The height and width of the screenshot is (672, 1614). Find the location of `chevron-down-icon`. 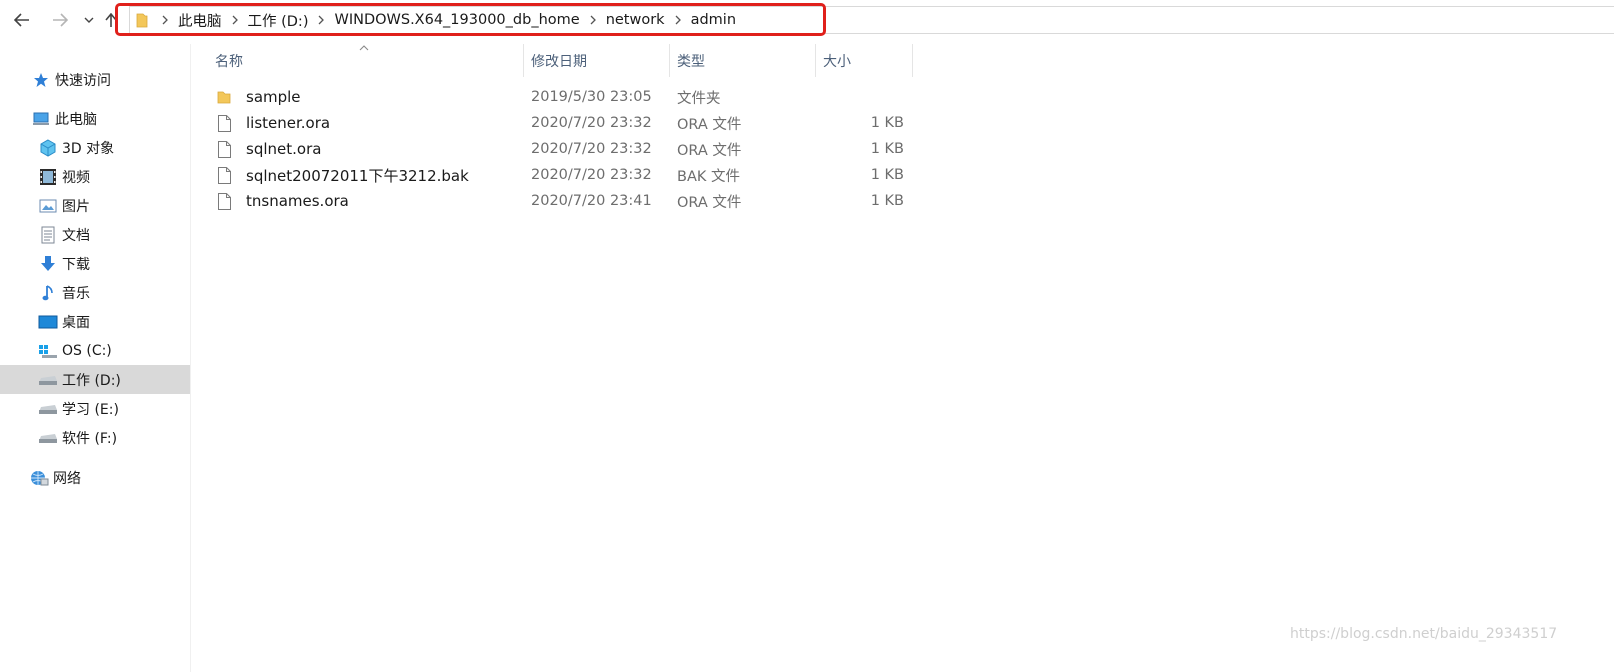

chevron-down-icon is located at coordinates (89, 20).